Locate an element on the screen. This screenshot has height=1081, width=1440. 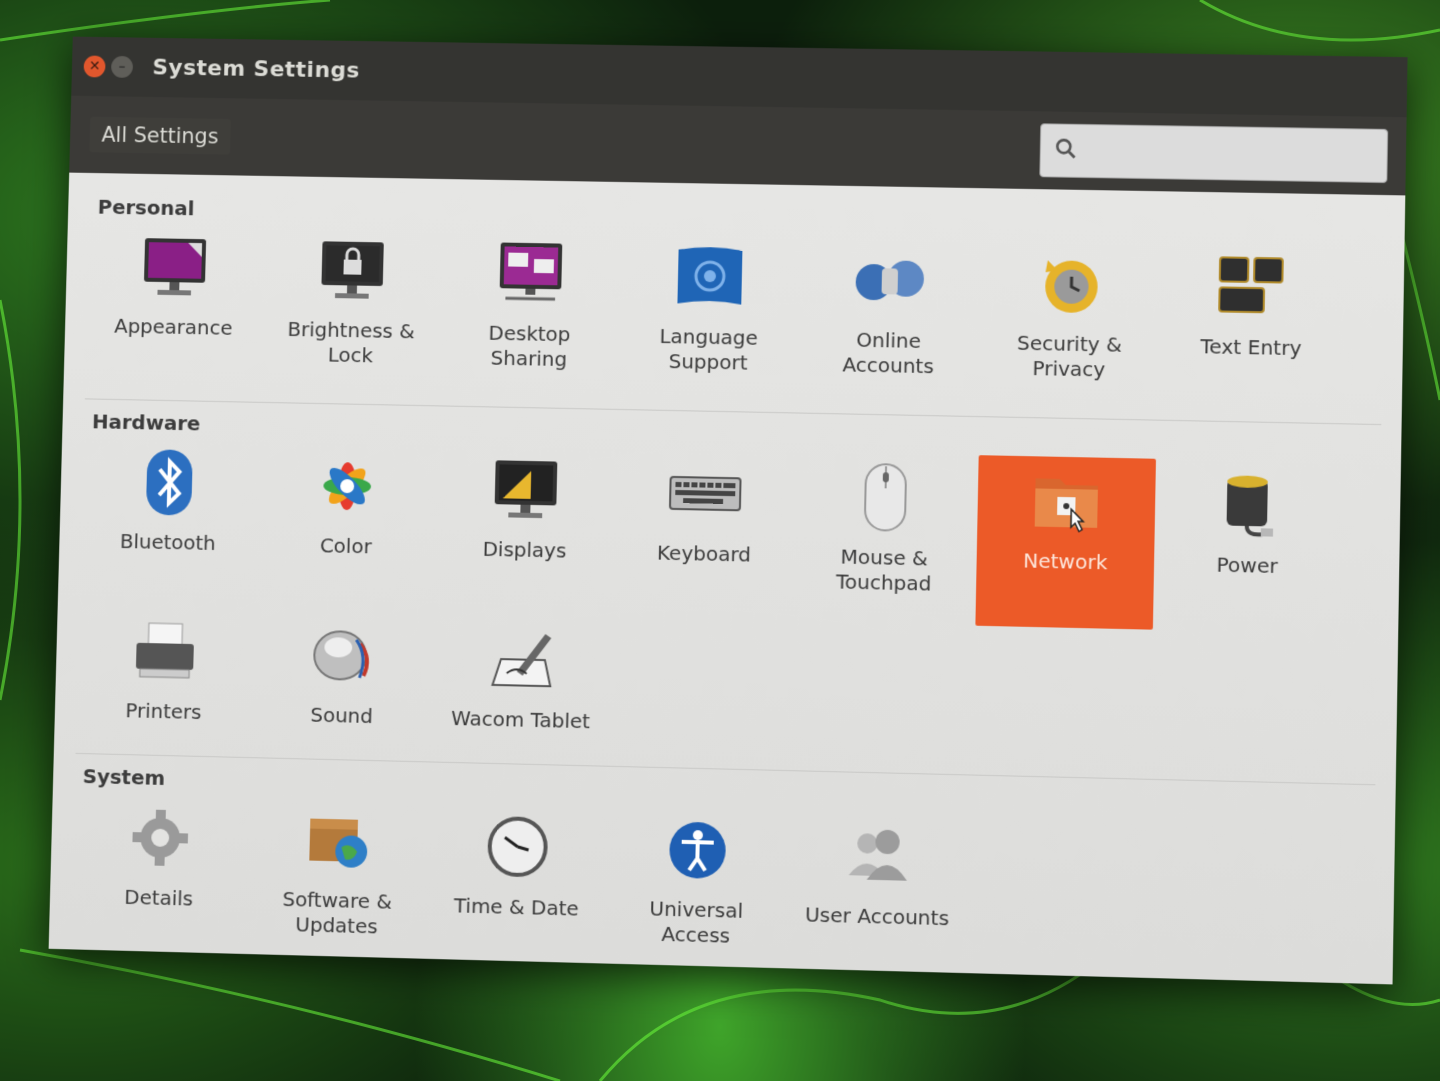
settings-item-label: Online Accounts is located at coordinates (888, 353).